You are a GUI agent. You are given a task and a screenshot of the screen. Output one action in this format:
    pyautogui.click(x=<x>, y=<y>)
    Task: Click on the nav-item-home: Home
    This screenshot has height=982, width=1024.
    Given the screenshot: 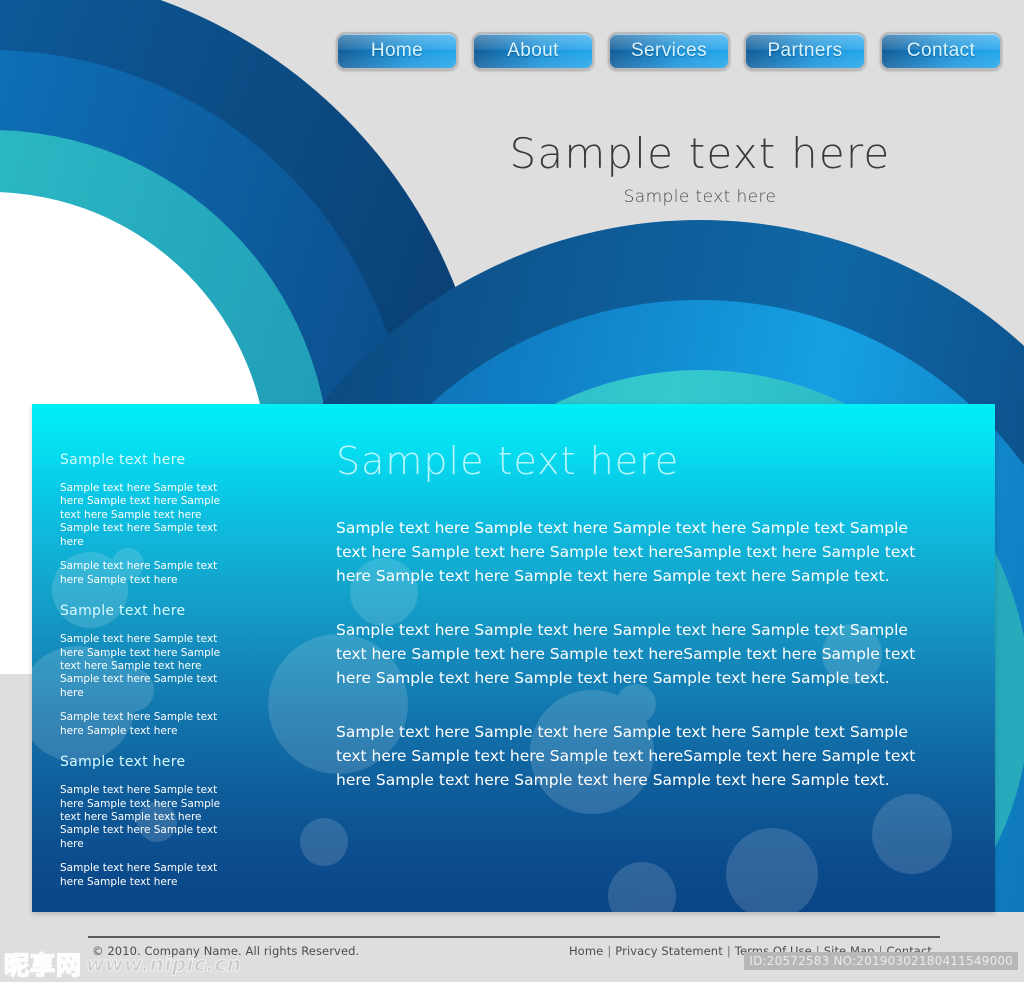 What is the action you would take?
    pyautogui.click(x=397, y=51)
    